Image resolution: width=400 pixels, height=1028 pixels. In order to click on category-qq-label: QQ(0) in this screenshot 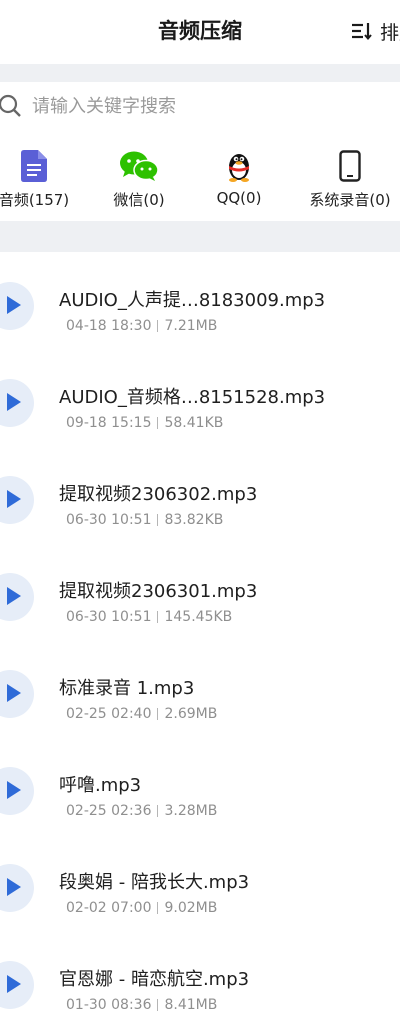, I will do `click(239, 198)`.